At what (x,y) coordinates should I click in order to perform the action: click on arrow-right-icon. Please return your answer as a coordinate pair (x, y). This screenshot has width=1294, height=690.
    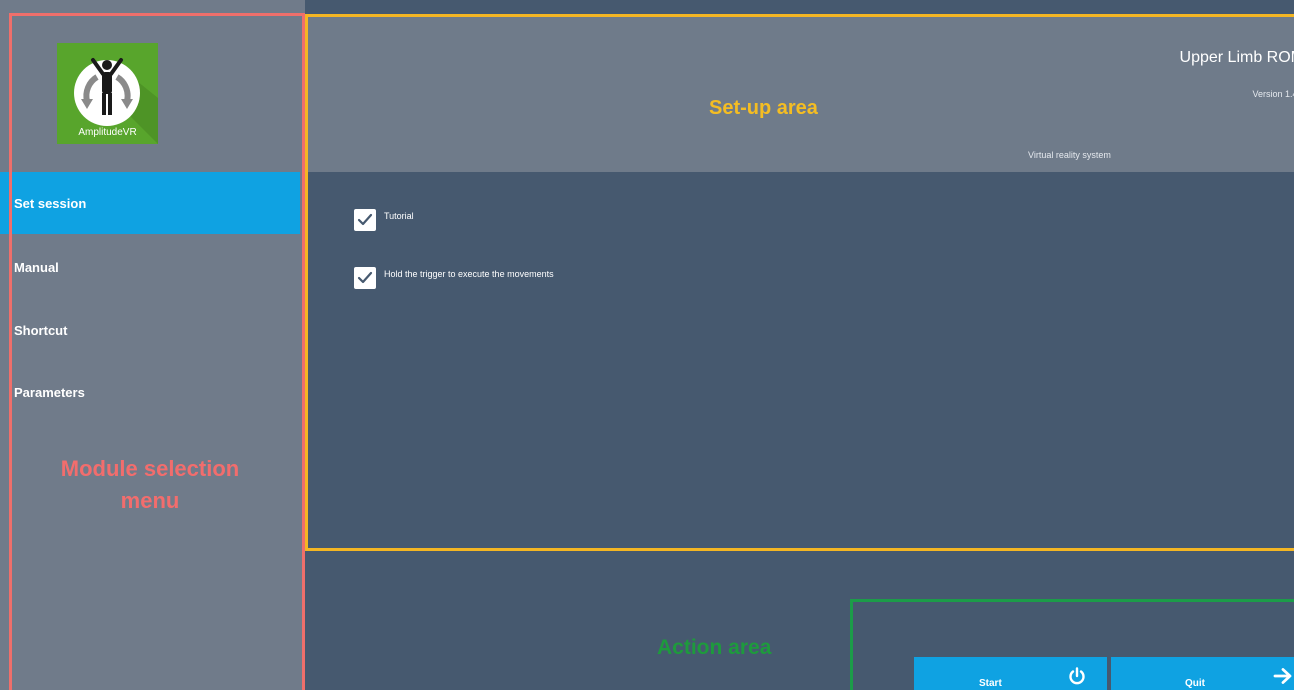
    Looking at the image, I should click on (1282, 676).